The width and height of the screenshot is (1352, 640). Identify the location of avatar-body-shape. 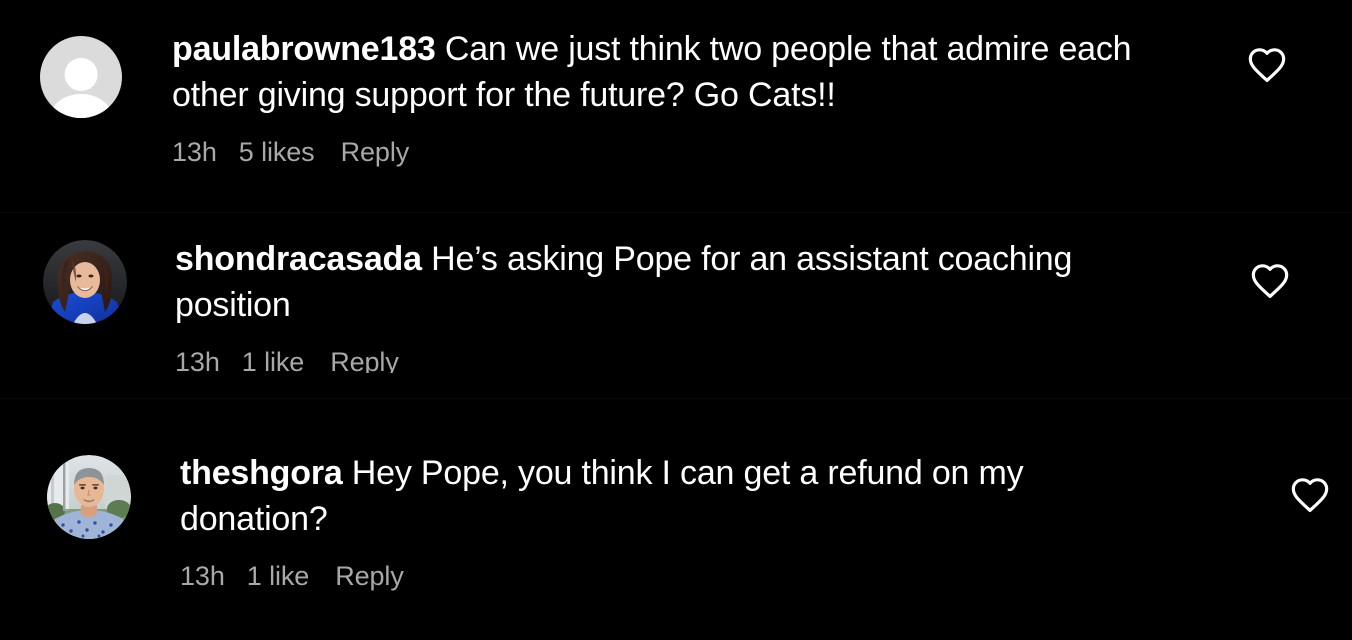
(81, 106).